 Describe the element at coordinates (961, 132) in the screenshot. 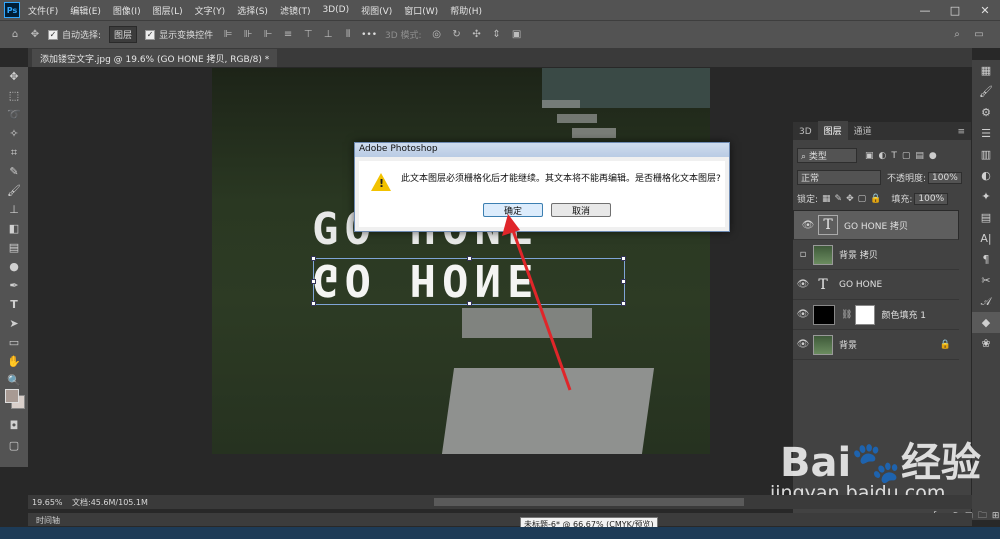

I see `panel-menu-icon: ≡` at that location.